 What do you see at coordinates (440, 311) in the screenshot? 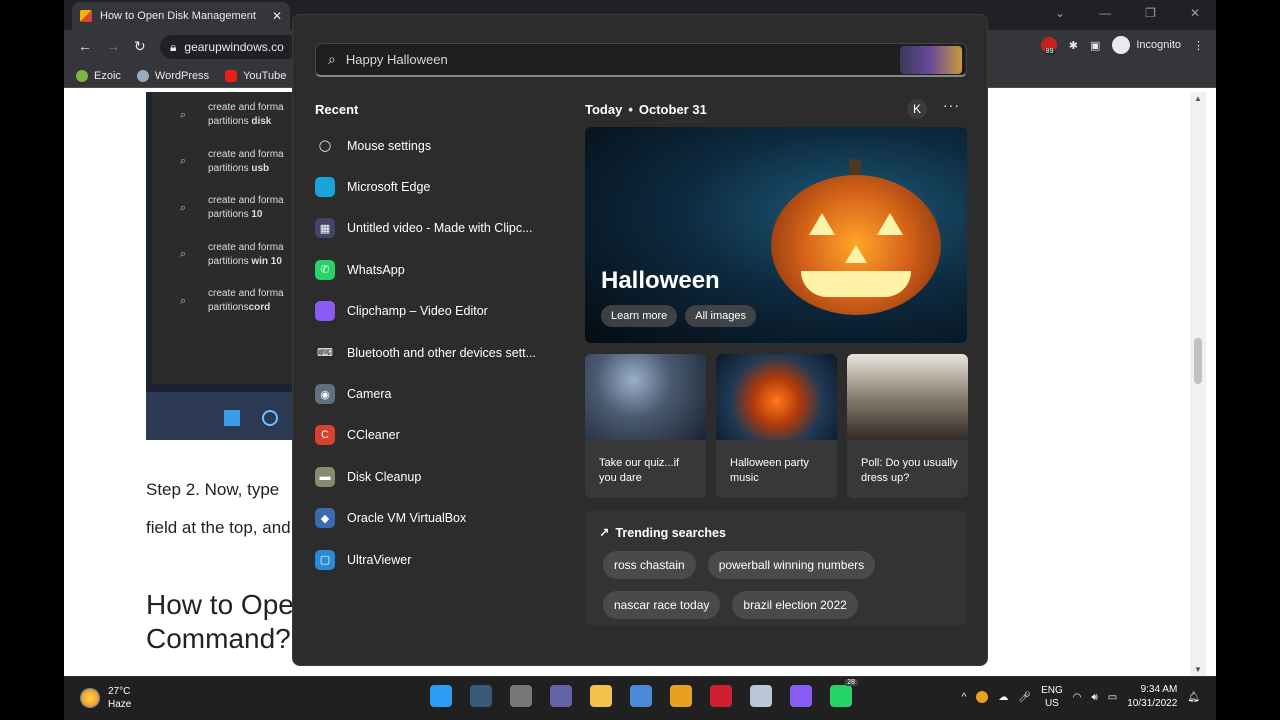
I see `recent-item: Clipchamp – Video Editor` at bounding box center [440, 311].